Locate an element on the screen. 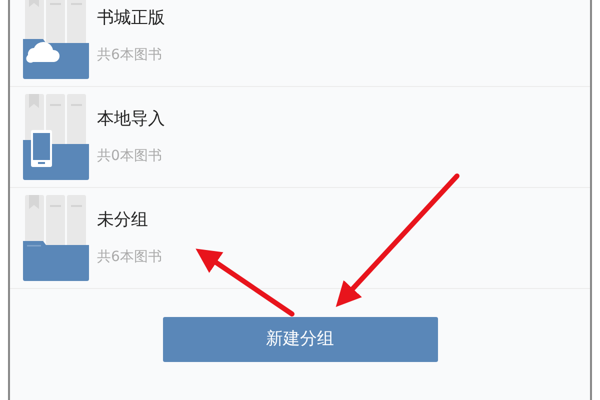  new-group-button: 新建分组 is located at coordinates (300, 339).